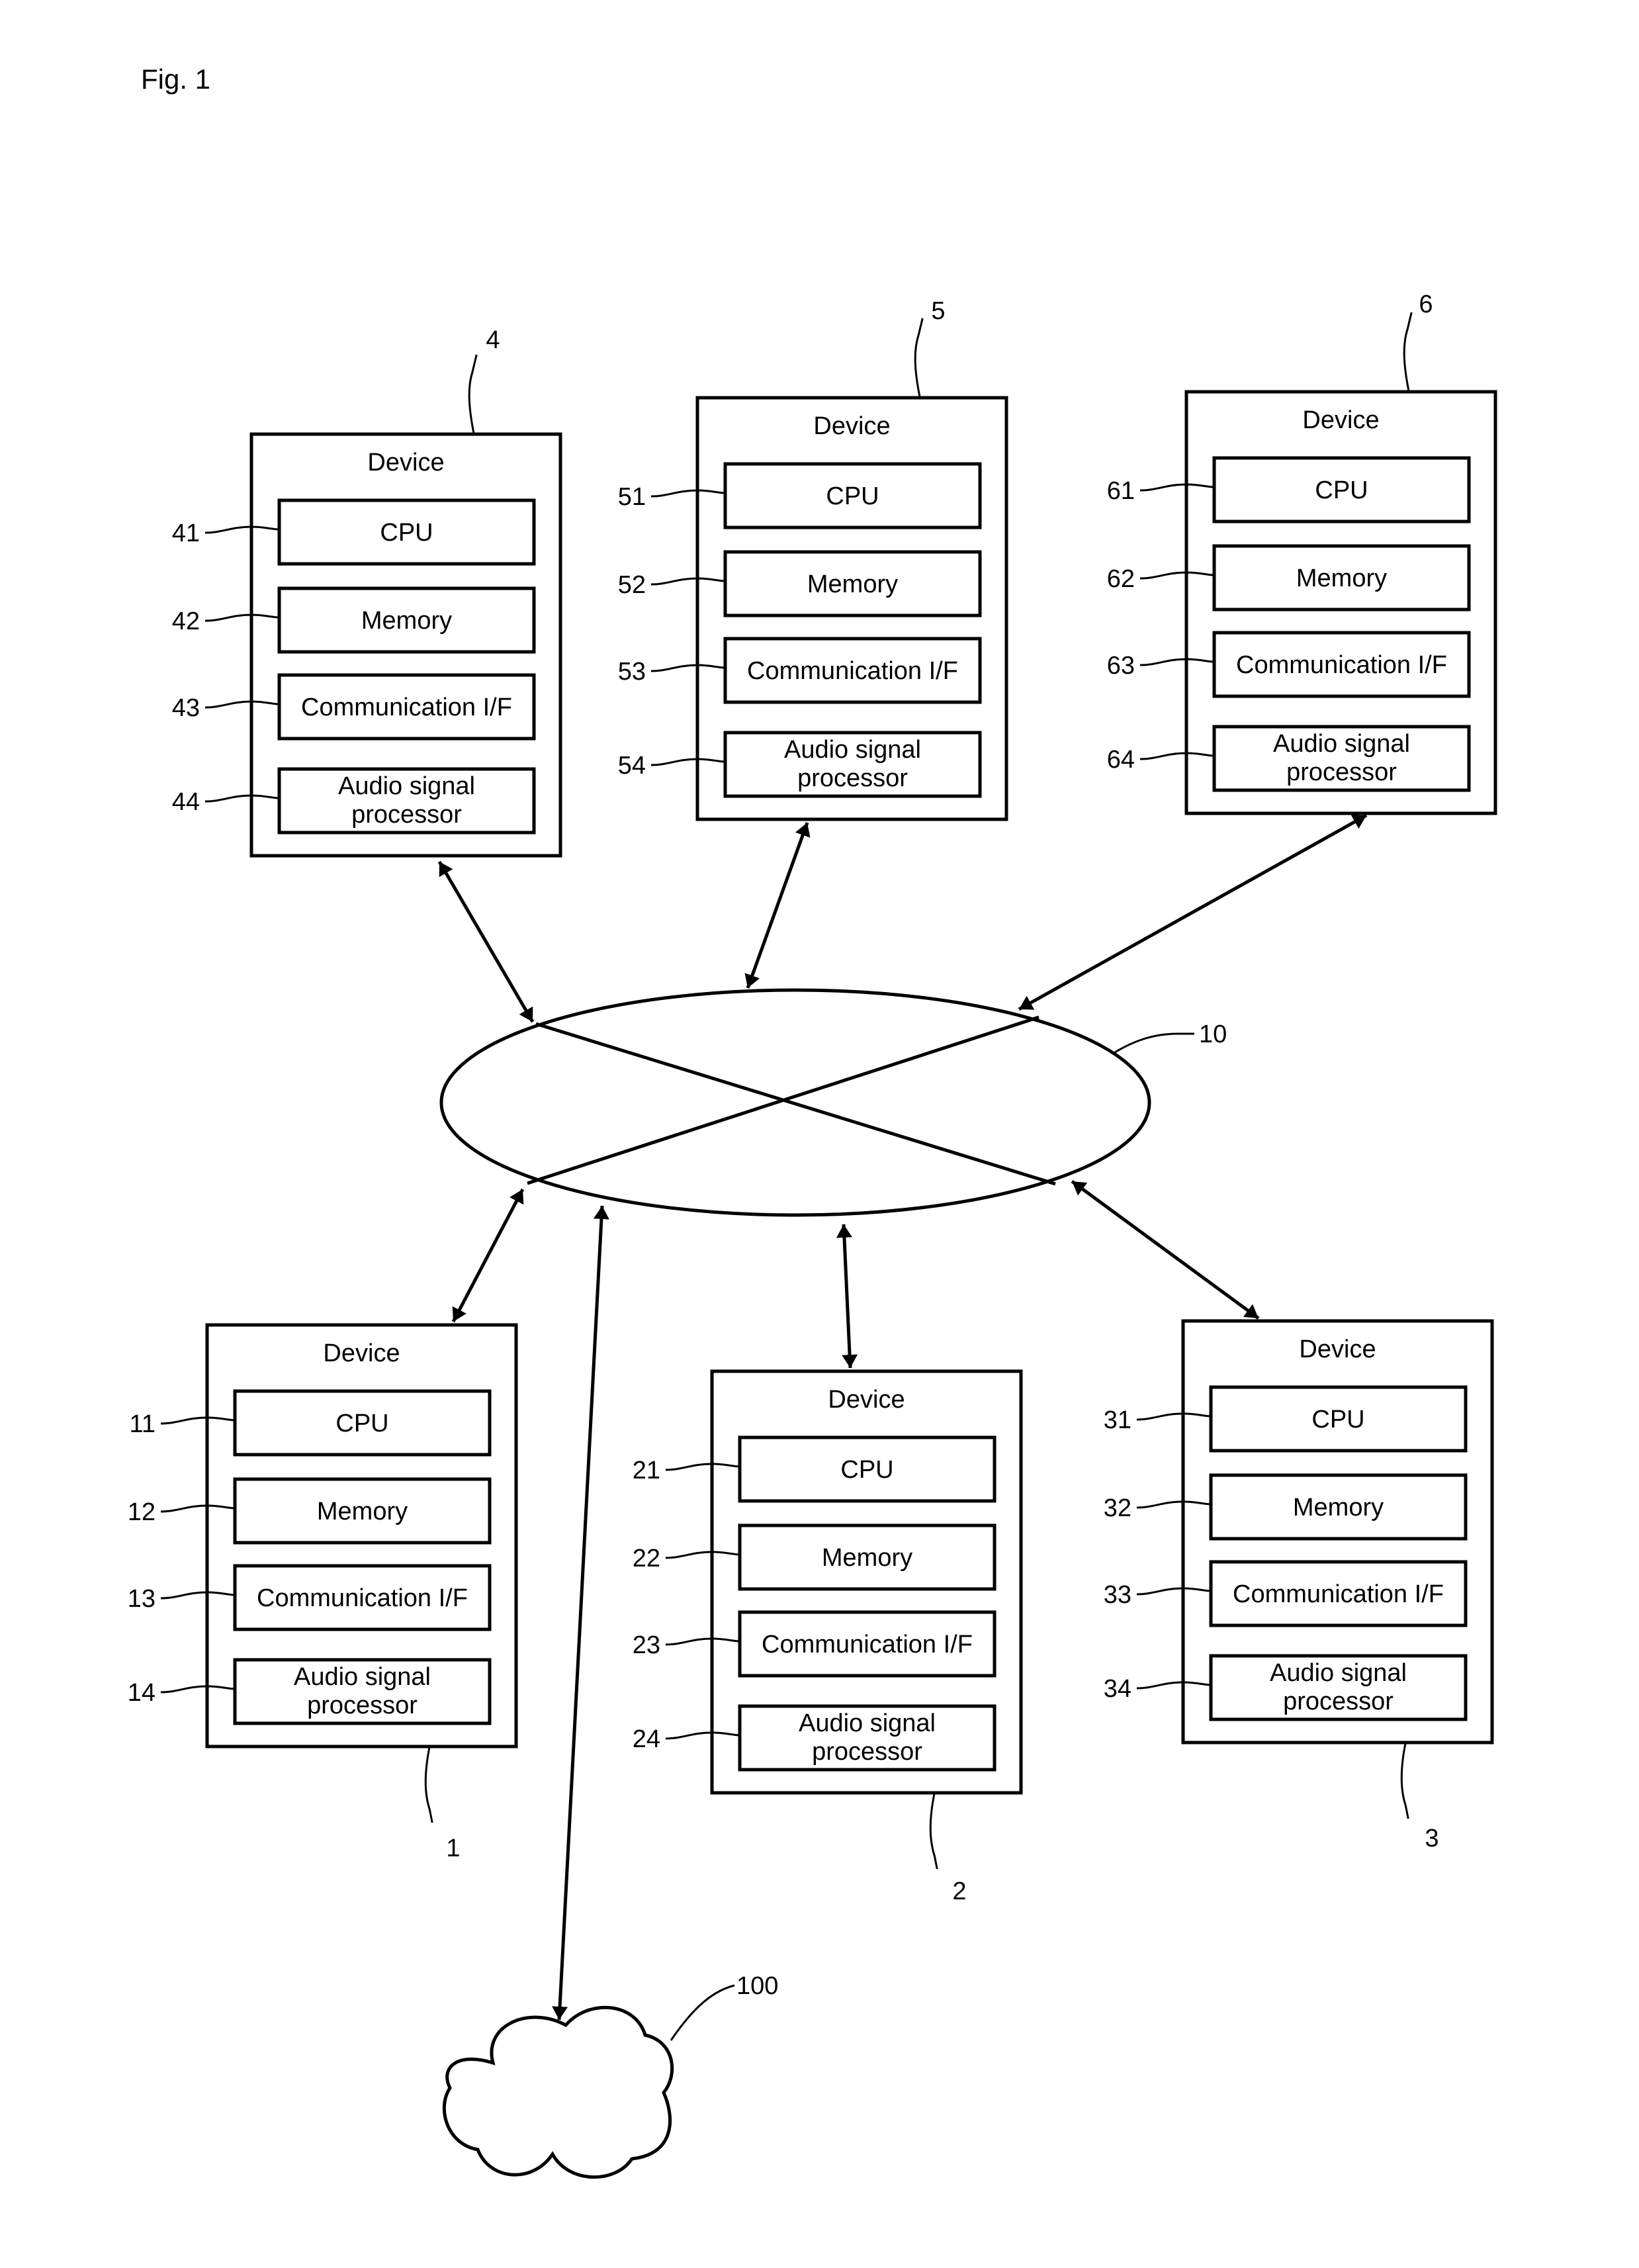 This screenshot has height=2268, width=1639. Describe the element at coordinates (1117, 1420) in the screenshot. I see `component-ref: 31` at that location.